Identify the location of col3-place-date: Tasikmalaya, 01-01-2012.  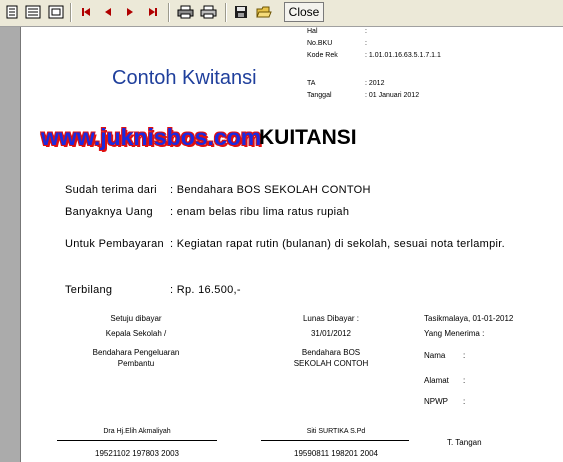
(469, 318).